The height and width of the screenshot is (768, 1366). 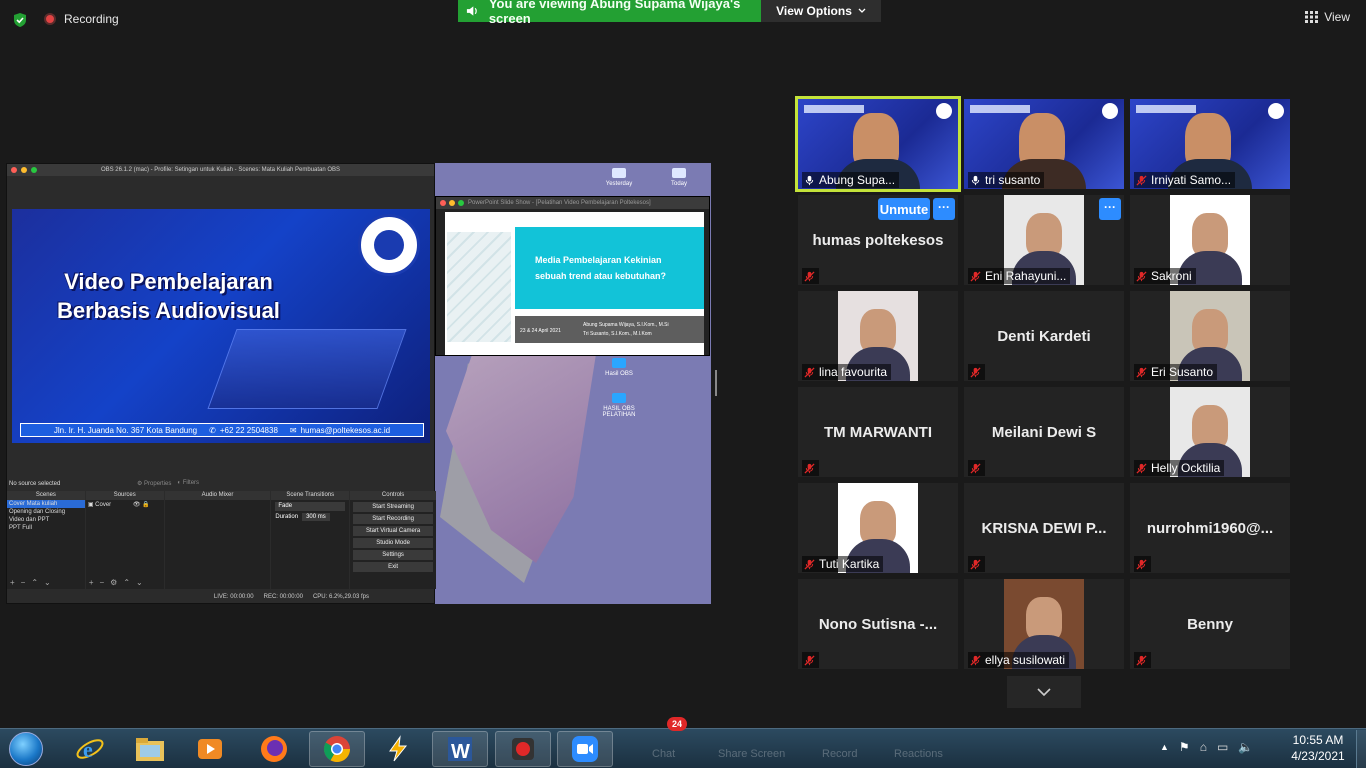 What do you see at coordinates (585, 749) in the screenshot?
I see `taskbar-zoom` at bounding box center [585, 749].